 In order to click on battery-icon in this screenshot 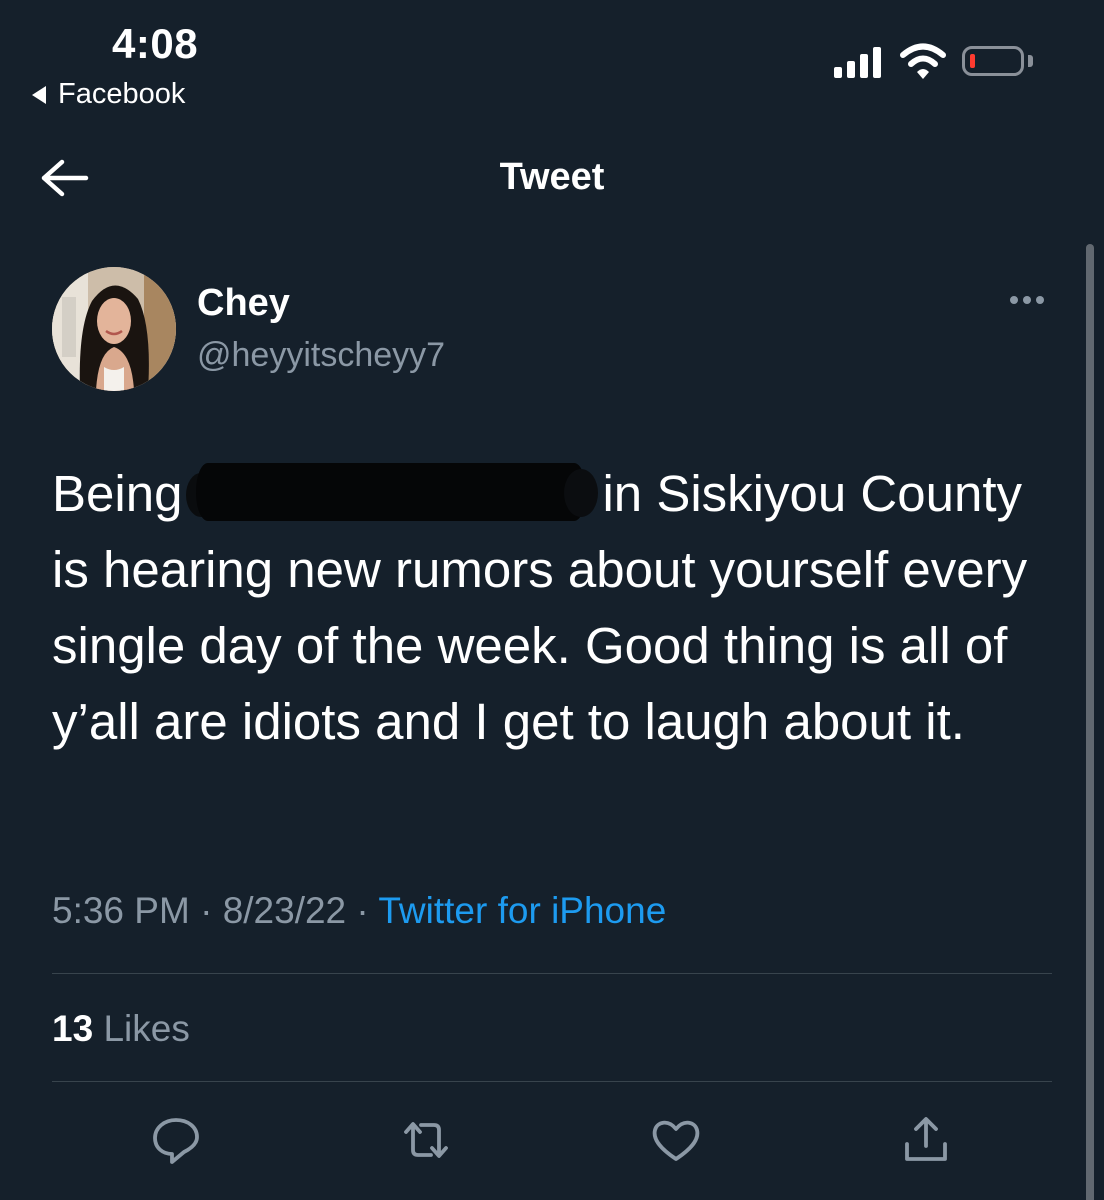, I will do `click(993, 61)`.